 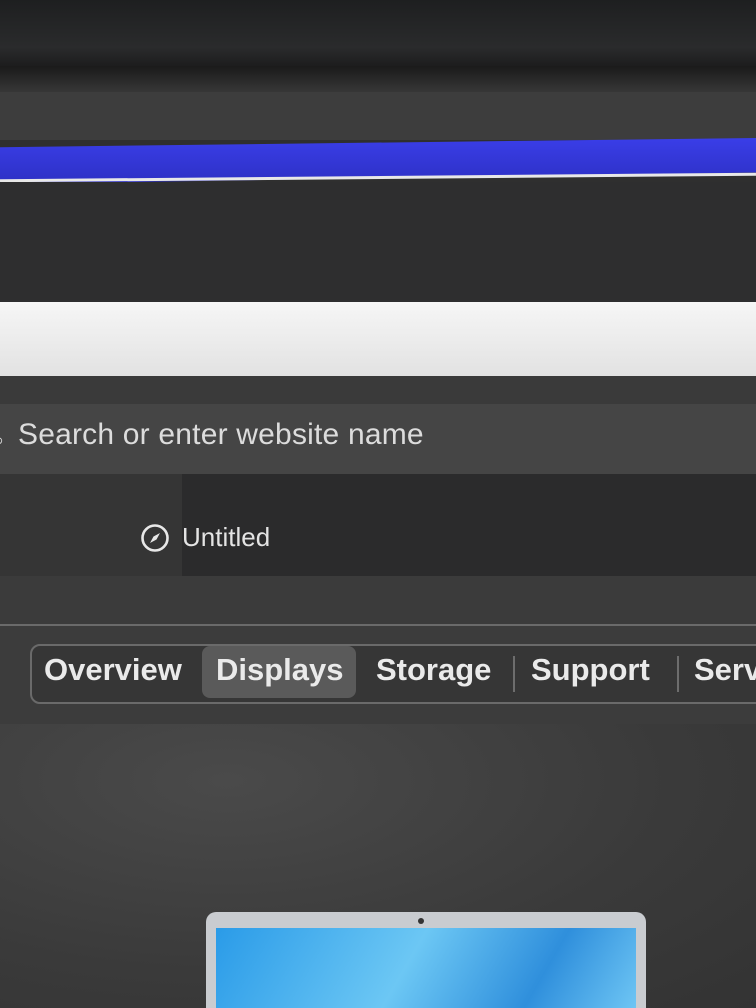 I want to click on tab-service: Serv, so click(x=725, y=670).